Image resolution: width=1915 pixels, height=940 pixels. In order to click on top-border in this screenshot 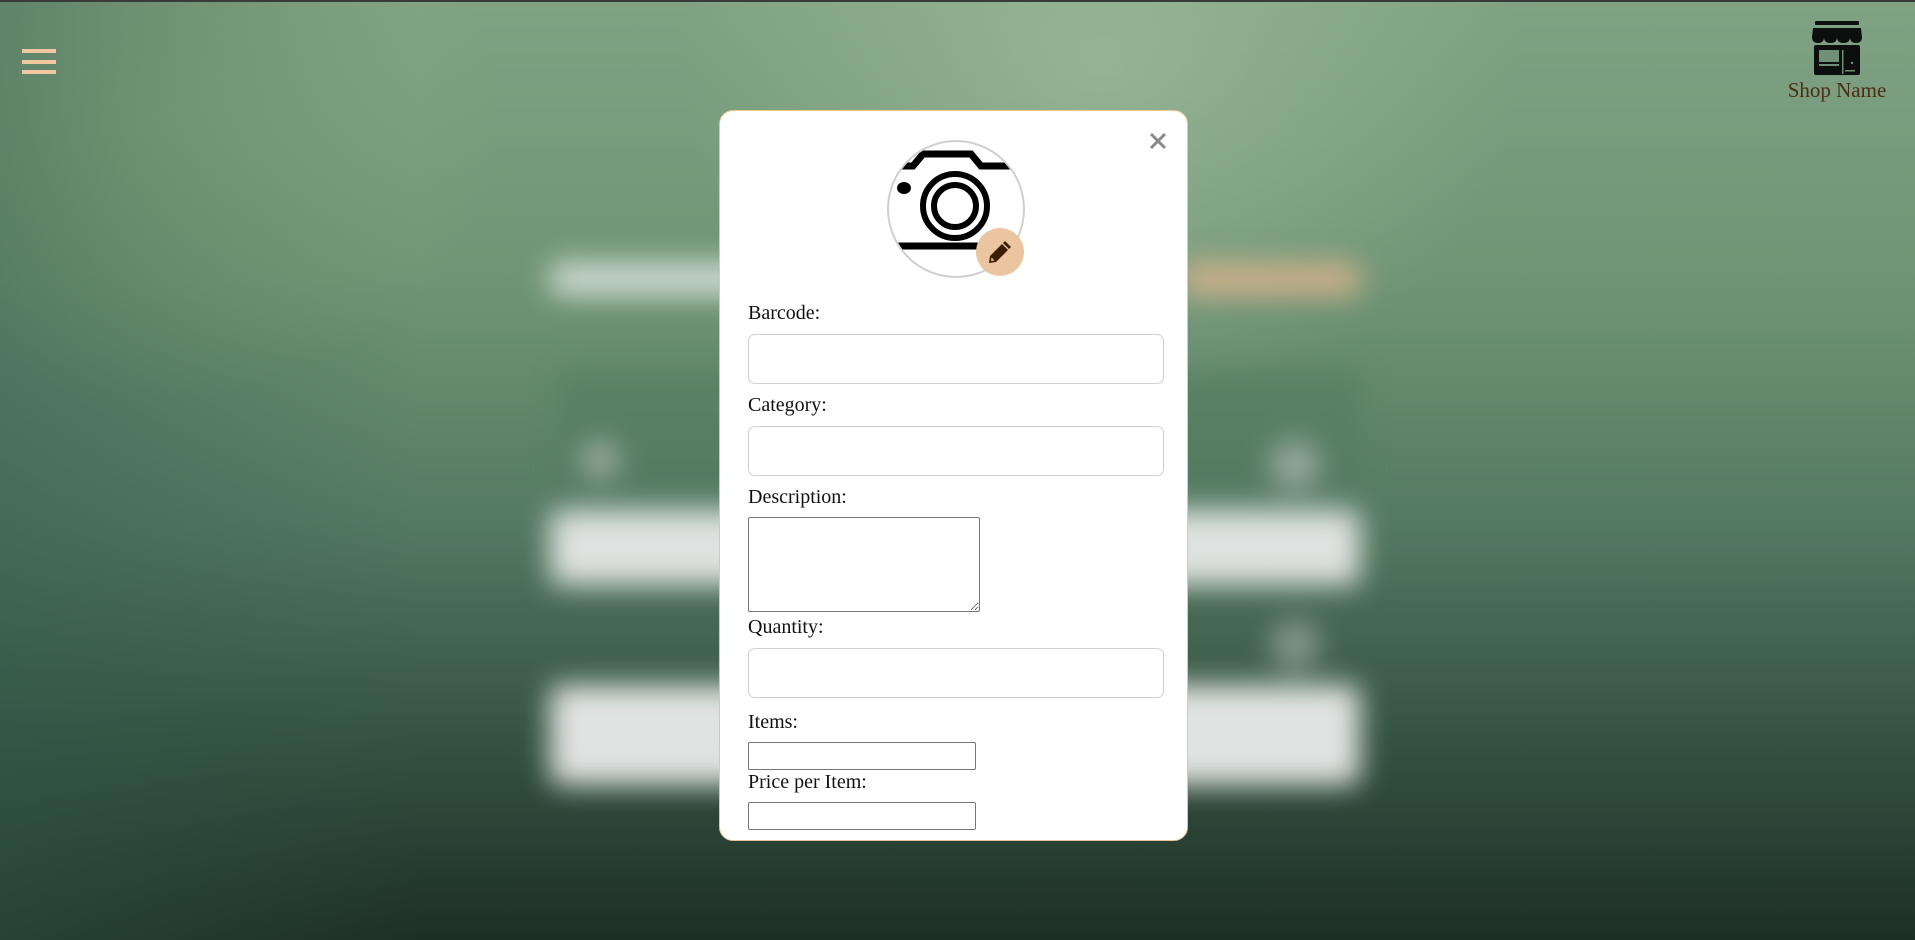, I will do `click(957, 1)`.